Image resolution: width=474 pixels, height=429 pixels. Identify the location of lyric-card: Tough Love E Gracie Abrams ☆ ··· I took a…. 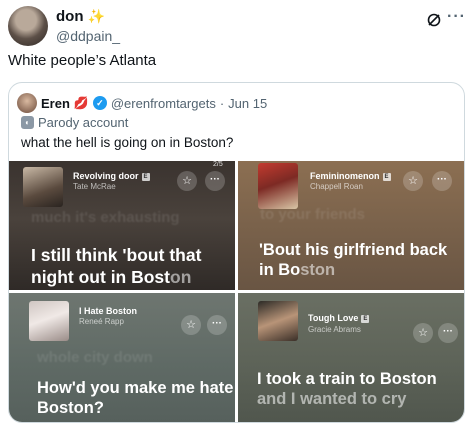
(351, 357).